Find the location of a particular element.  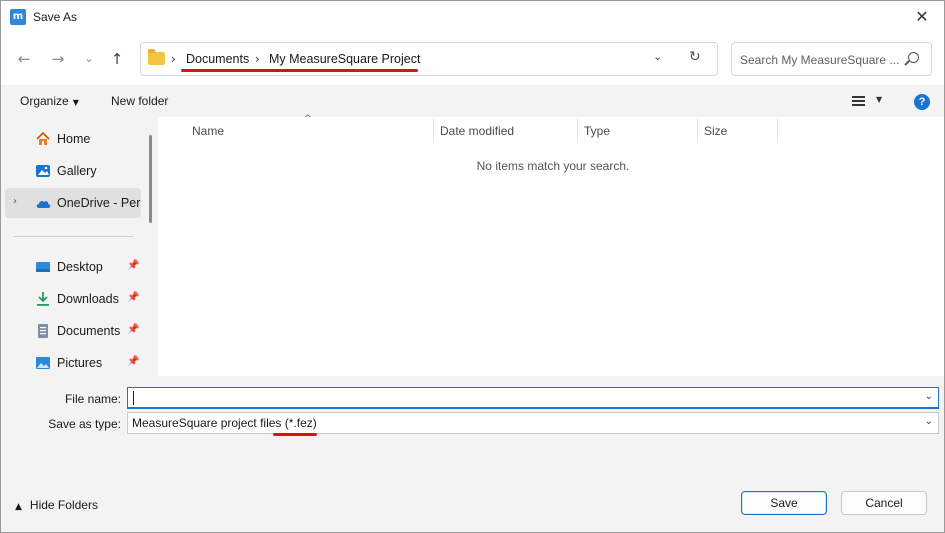

folder-icon is located at coordinates (156, 57).